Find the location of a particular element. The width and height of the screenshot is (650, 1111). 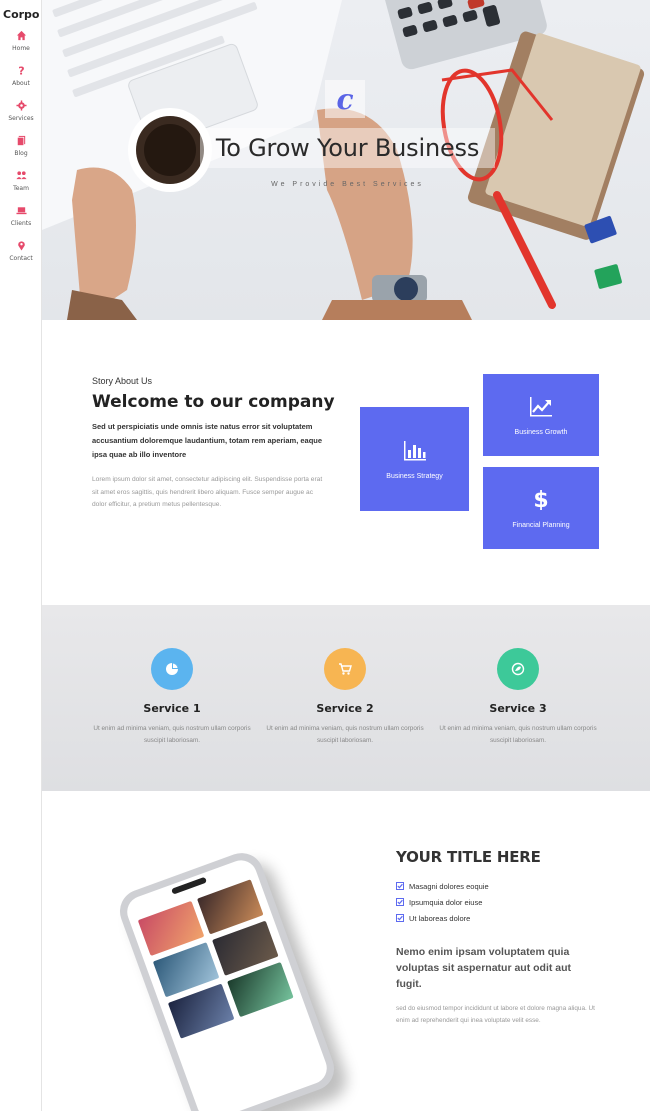

nav-item-blog: Blog is located at coordinates (21, 152).